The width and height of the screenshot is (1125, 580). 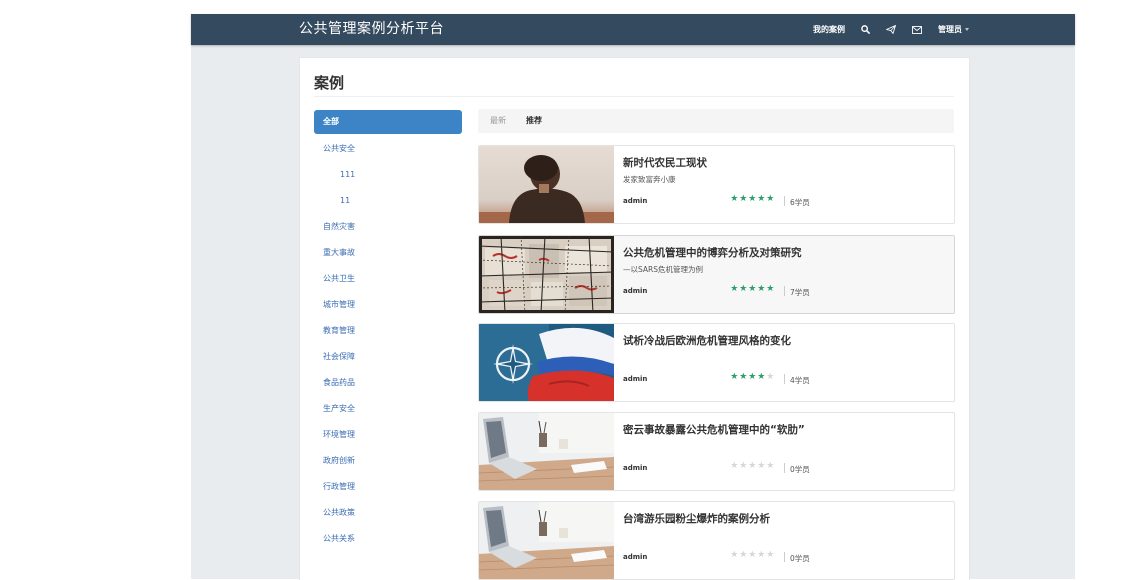 I want to click on sidebar-item-public-policy: 公共政策, so click(x=388, y=513).